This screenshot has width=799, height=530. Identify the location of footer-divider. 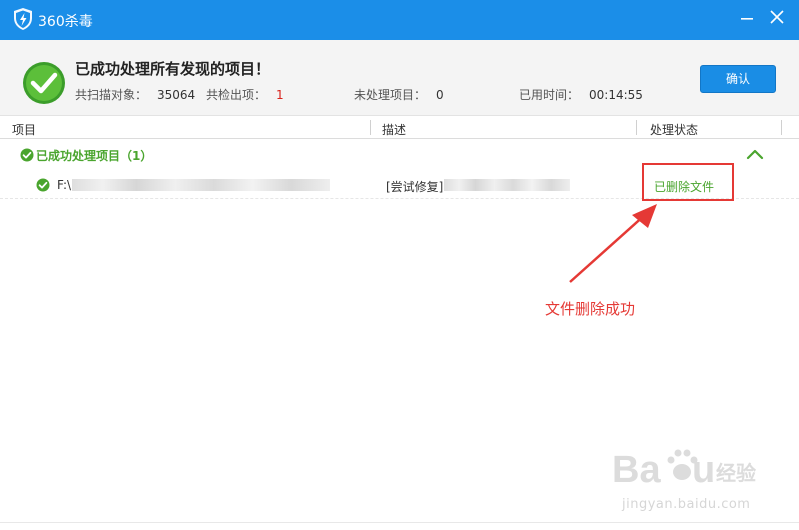
(399, 522).